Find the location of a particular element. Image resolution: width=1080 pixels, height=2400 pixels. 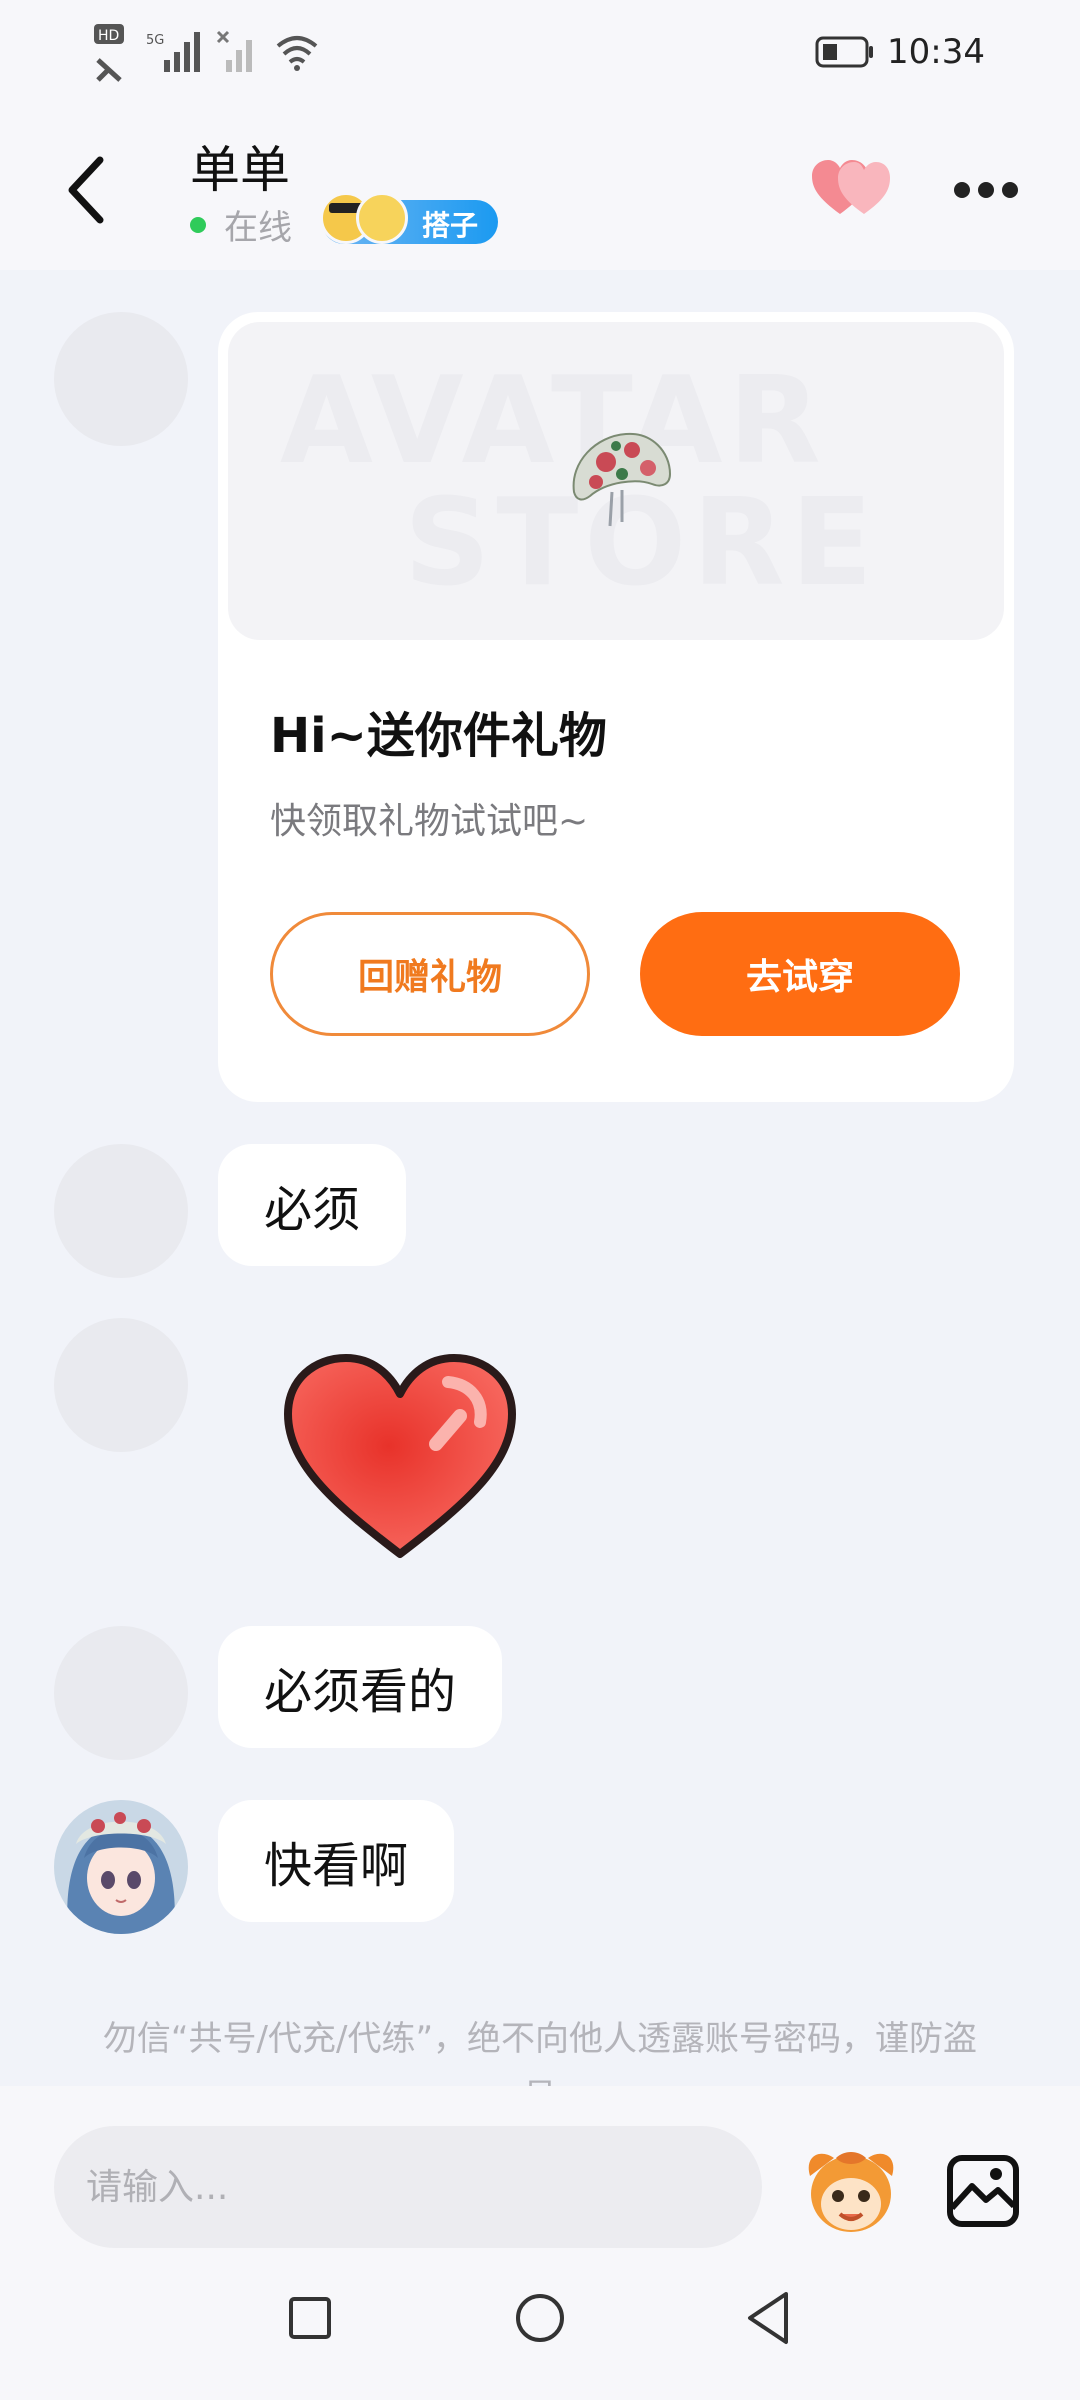

my-avatar is located at coordinates (121, 1867).